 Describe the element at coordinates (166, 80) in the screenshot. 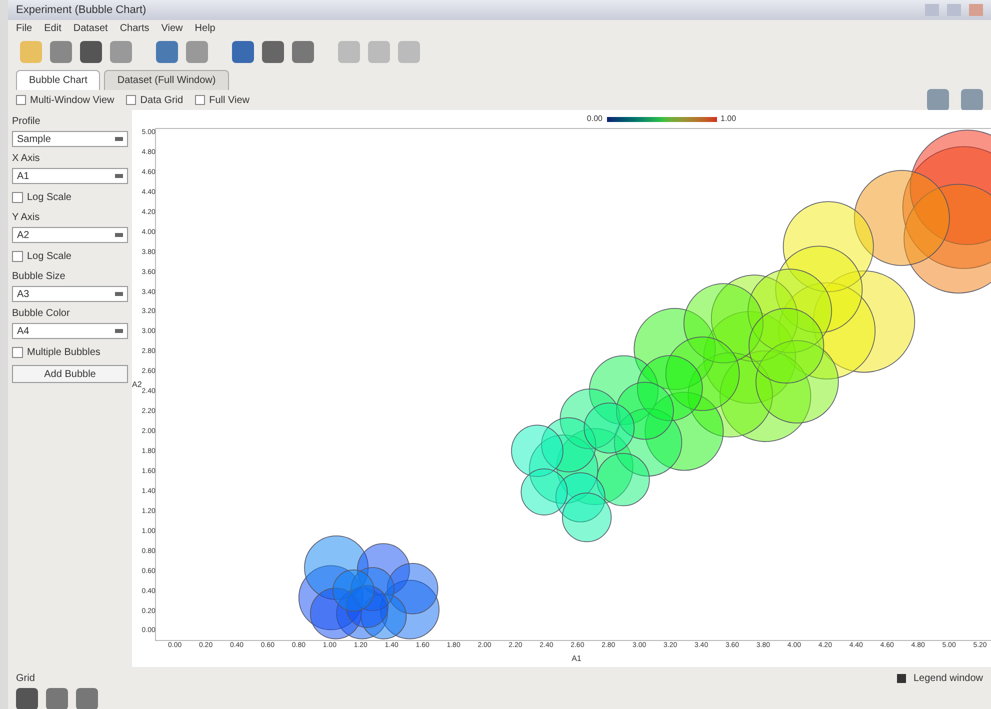

I see `tab: Dataset (Full Window)` at that location.